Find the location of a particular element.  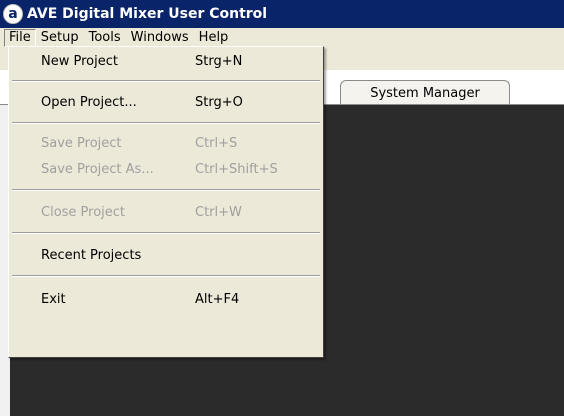

menu-item-shortcut: Strg+N is located at coordinates (219, 61).